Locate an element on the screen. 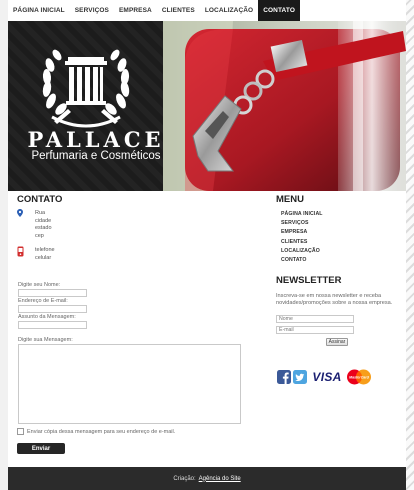 This screenshot has width=414, height=490. footer-credit-prefix: Criação: is located at coordinates (184, 478).